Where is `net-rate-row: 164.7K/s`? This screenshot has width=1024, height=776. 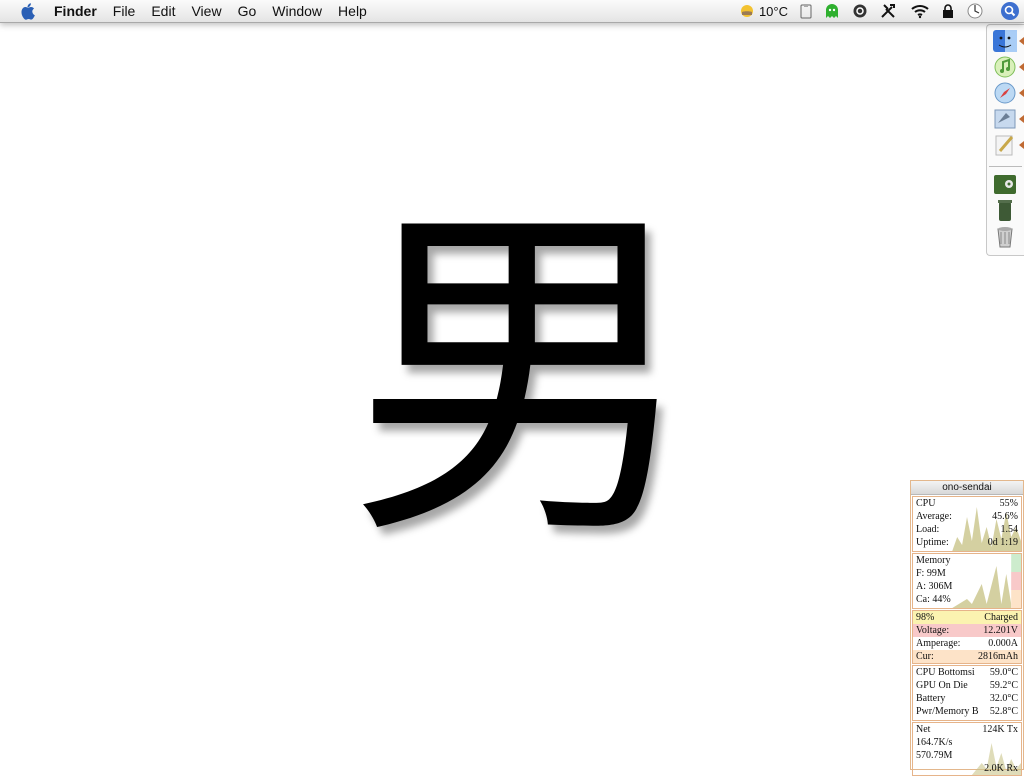 net-rate-row: 164.7K/s is located at coordinates (967, 742).